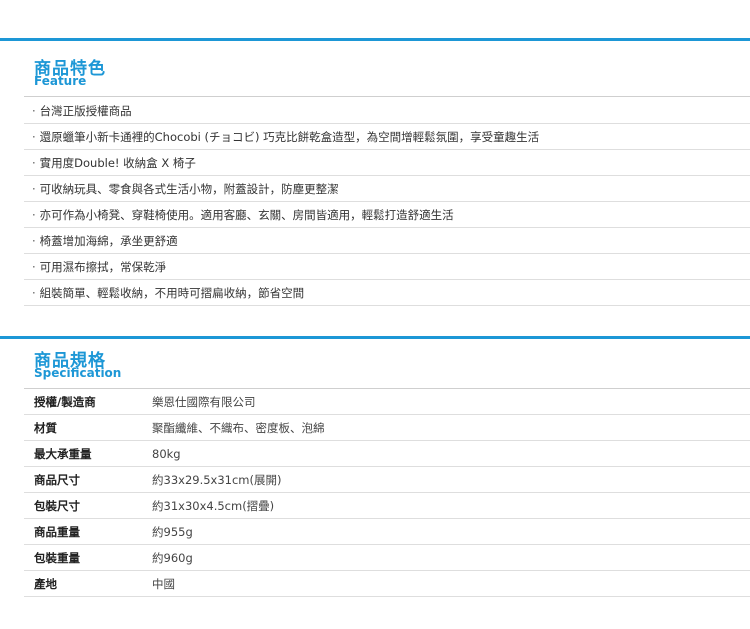 This screenshot has width=750, height=629. Describe the element at coordinates (88, 583) in the screenshot. I see `spec-key: 產地` at that location.